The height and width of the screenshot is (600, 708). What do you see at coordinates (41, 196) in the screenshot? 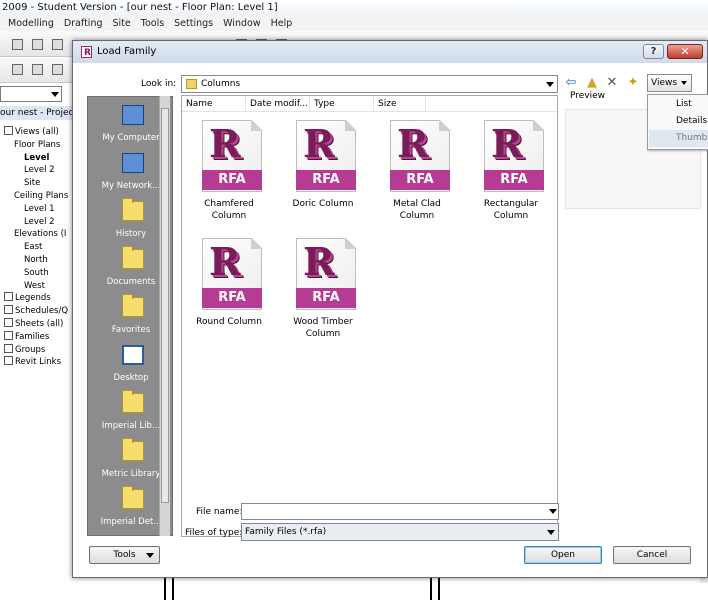
I see `project-browser-item: Ceiling Plans` at bounding box center [41, 196].